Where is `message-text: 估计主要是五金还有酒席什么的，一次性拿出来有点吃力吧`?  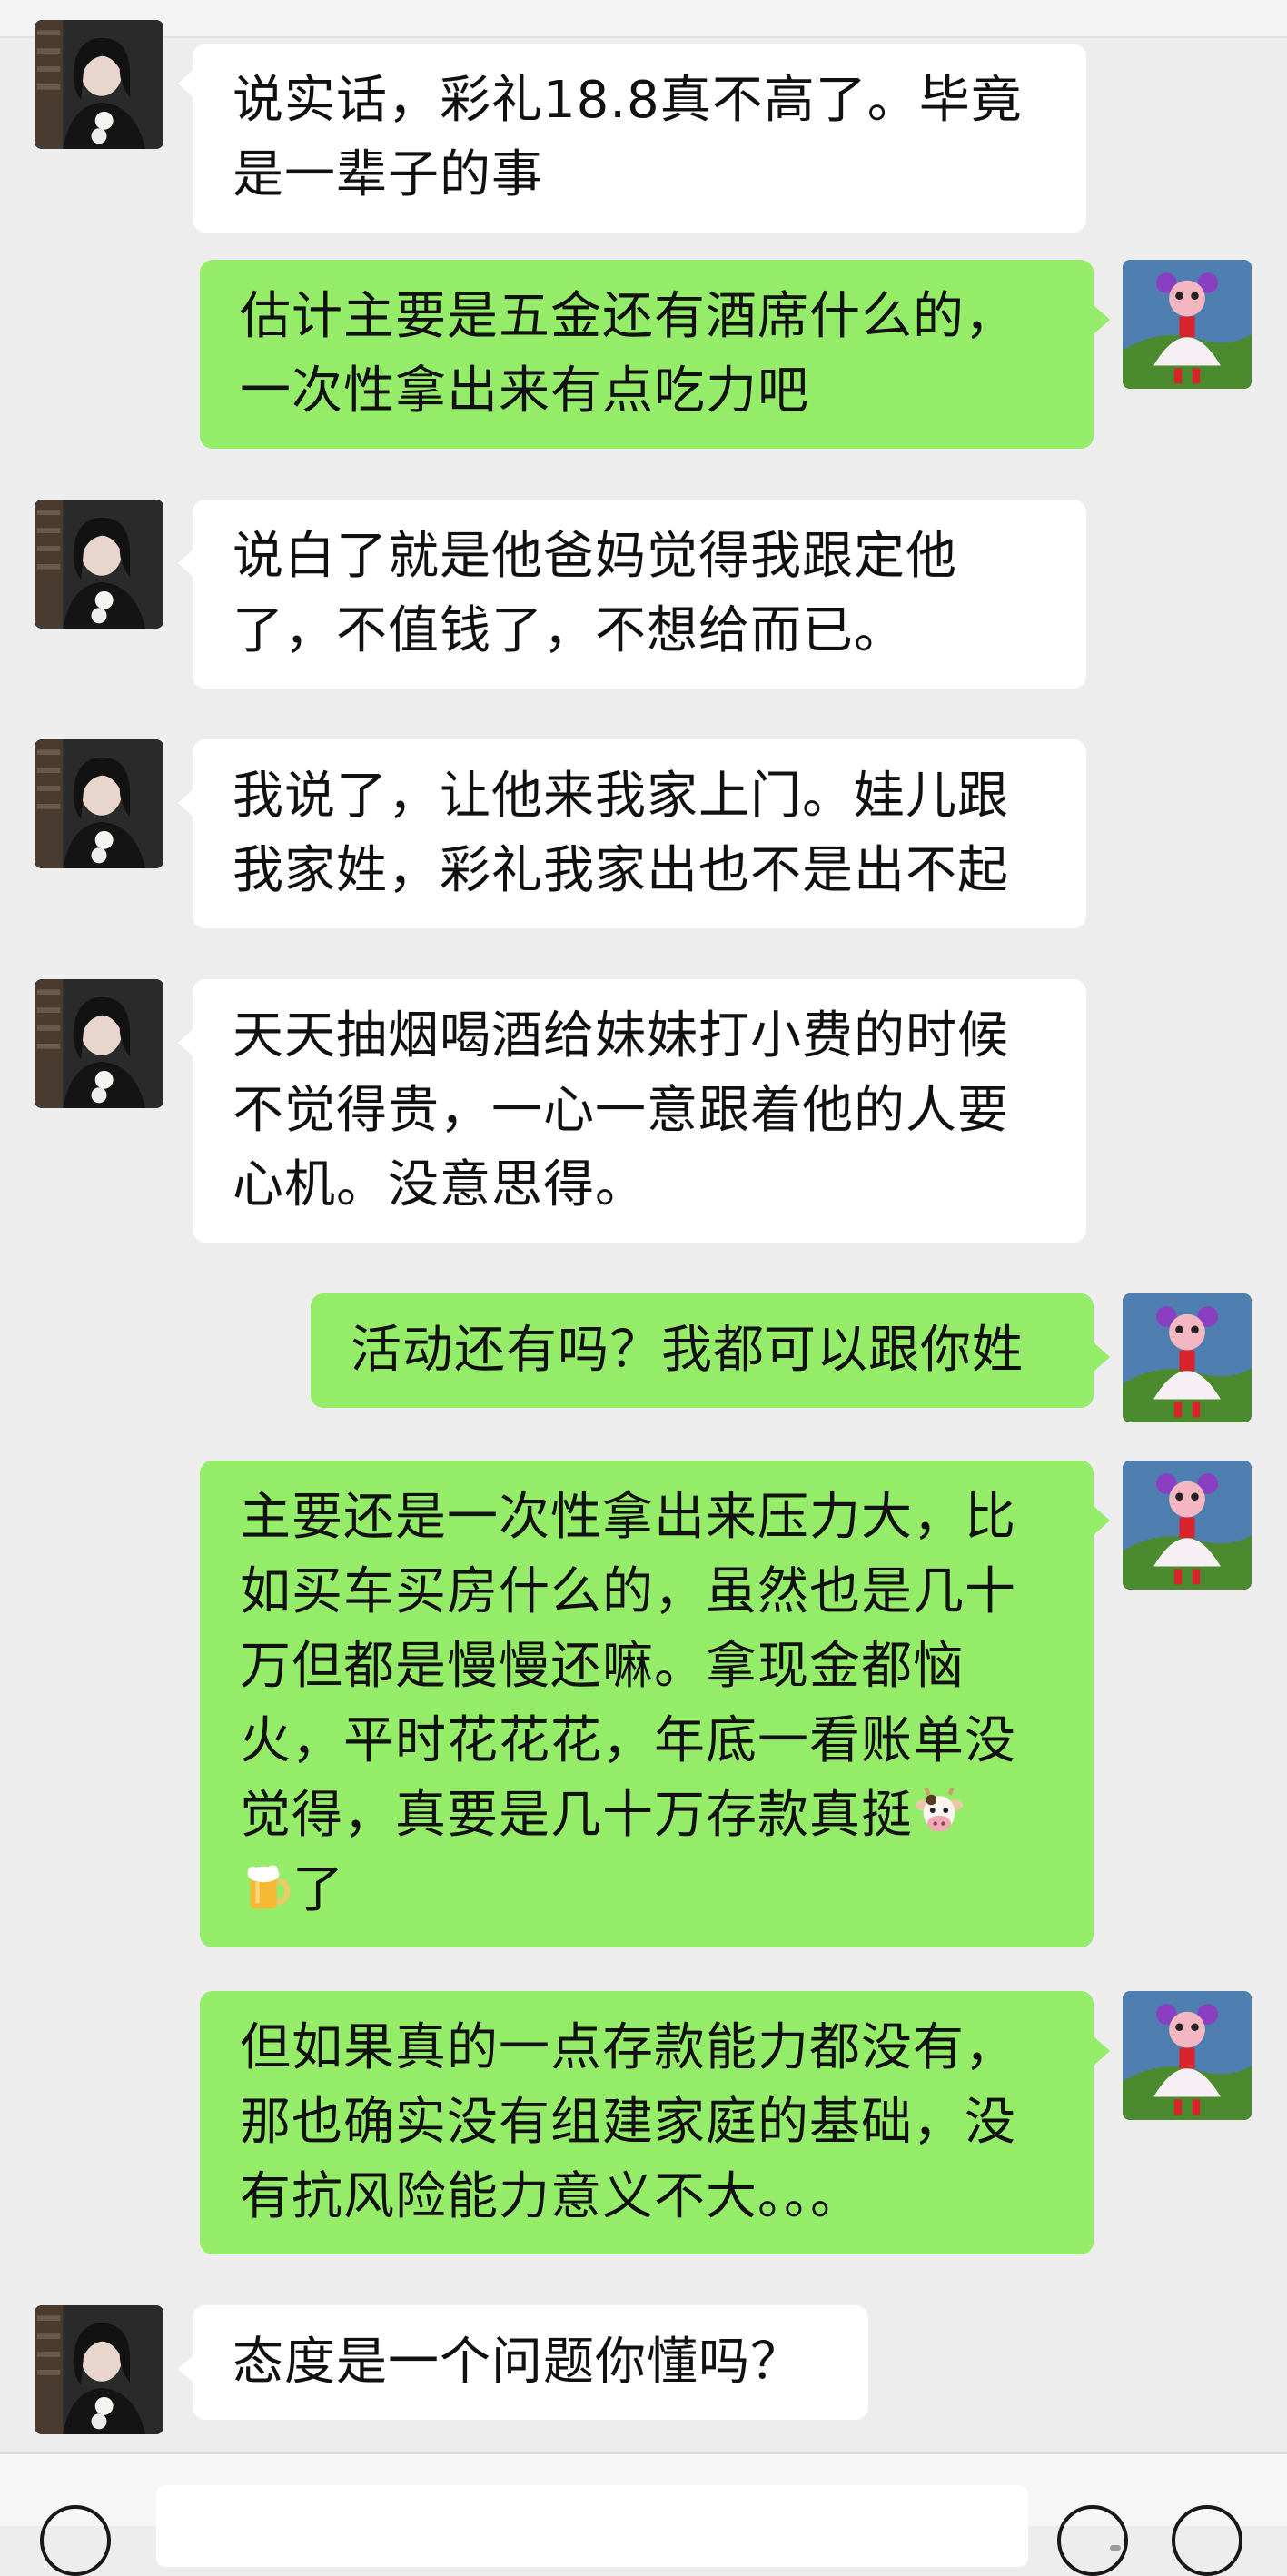 message-text: 估计主要是五金还有酒席什么的，一次性拿出来有点吃力吧 is located at coordinates (628, 354).